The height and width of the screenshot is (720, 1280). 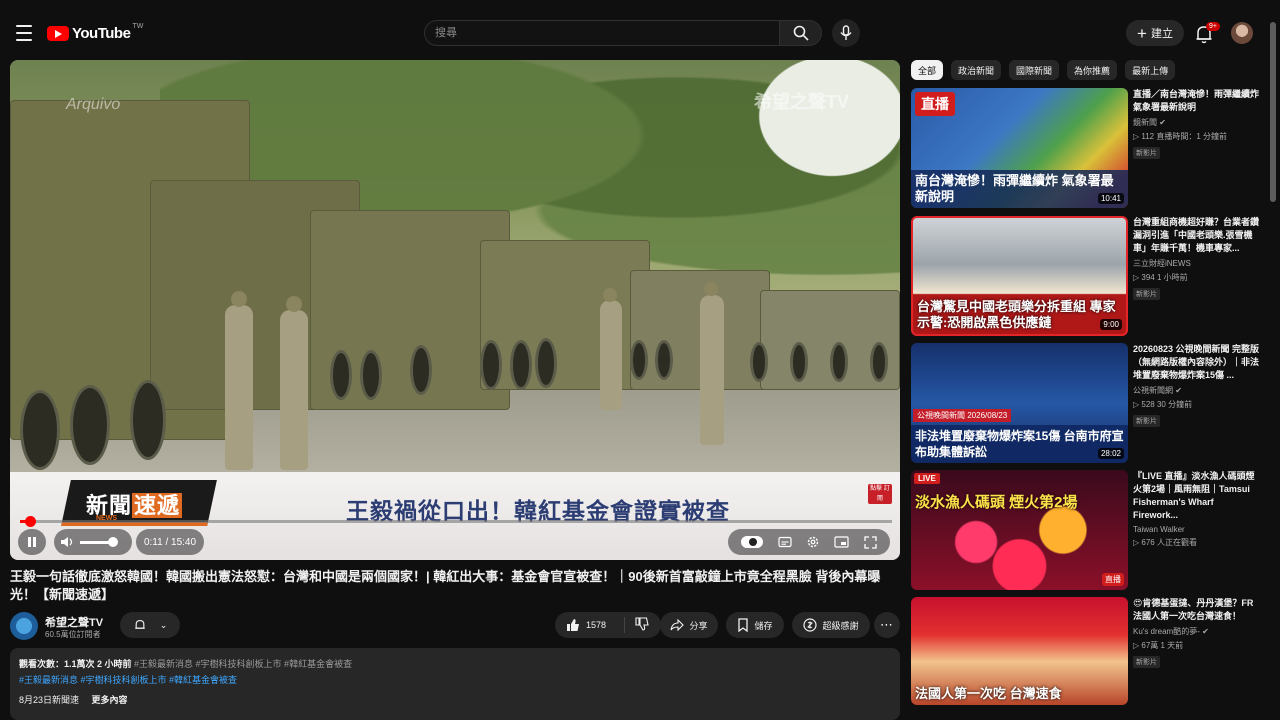 I want to click on like-button: 1578, so click(x=590, y=625).